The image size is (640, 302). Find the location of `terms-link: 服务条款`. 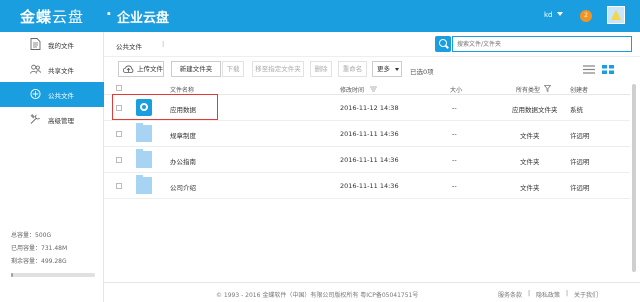

terms-link: 服务条款 is located at coordinates (510, 294).